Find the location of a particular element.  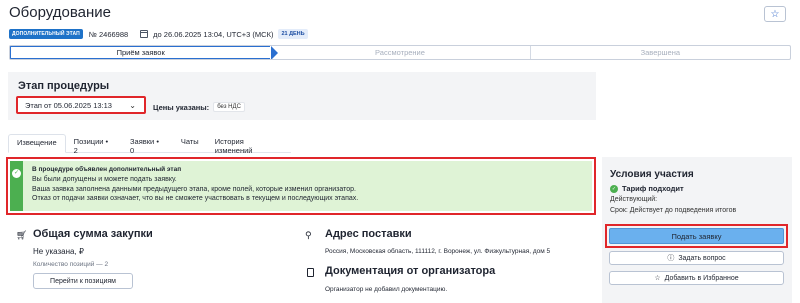

ask-question-button: ⓘ Задать вопрос is located at coordinates (696, 258).